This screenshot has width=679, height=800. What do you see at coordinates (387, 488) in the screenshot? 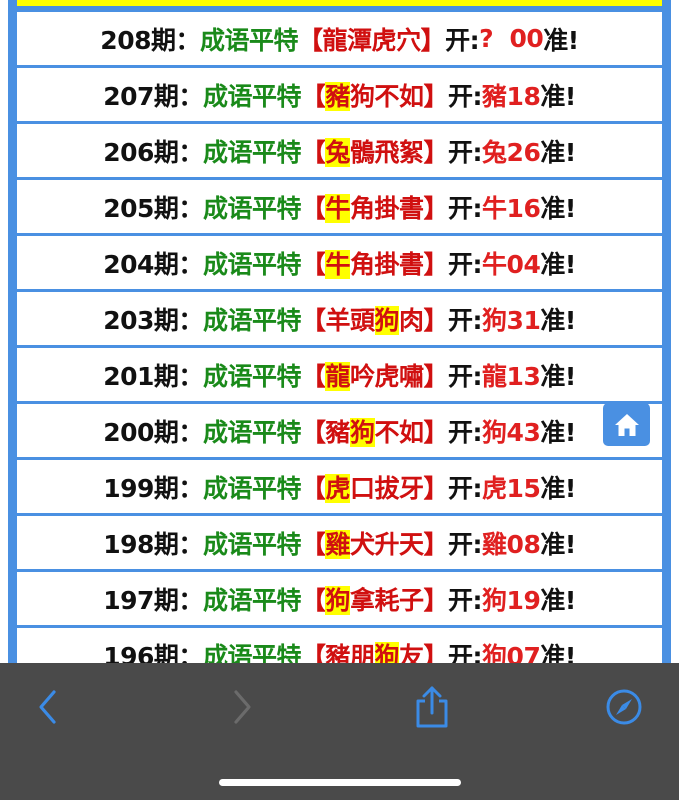
I see `idiom-char: 拔` at bounding box center [387, 488].